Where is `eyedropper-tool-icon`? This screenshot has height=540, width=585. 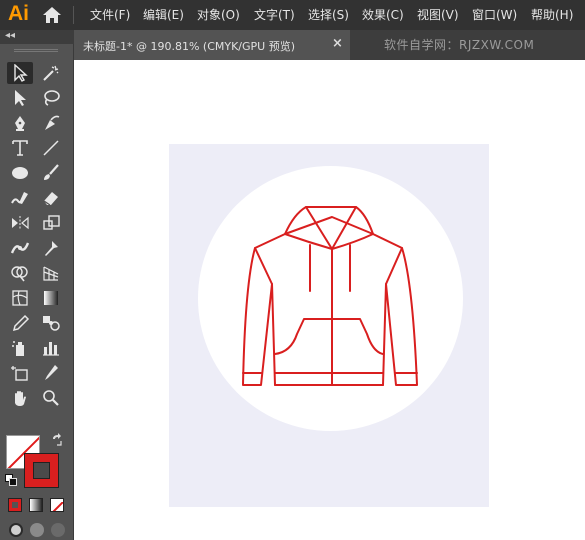
eyedropper-tool-icon is located at coordinates (20, 323).